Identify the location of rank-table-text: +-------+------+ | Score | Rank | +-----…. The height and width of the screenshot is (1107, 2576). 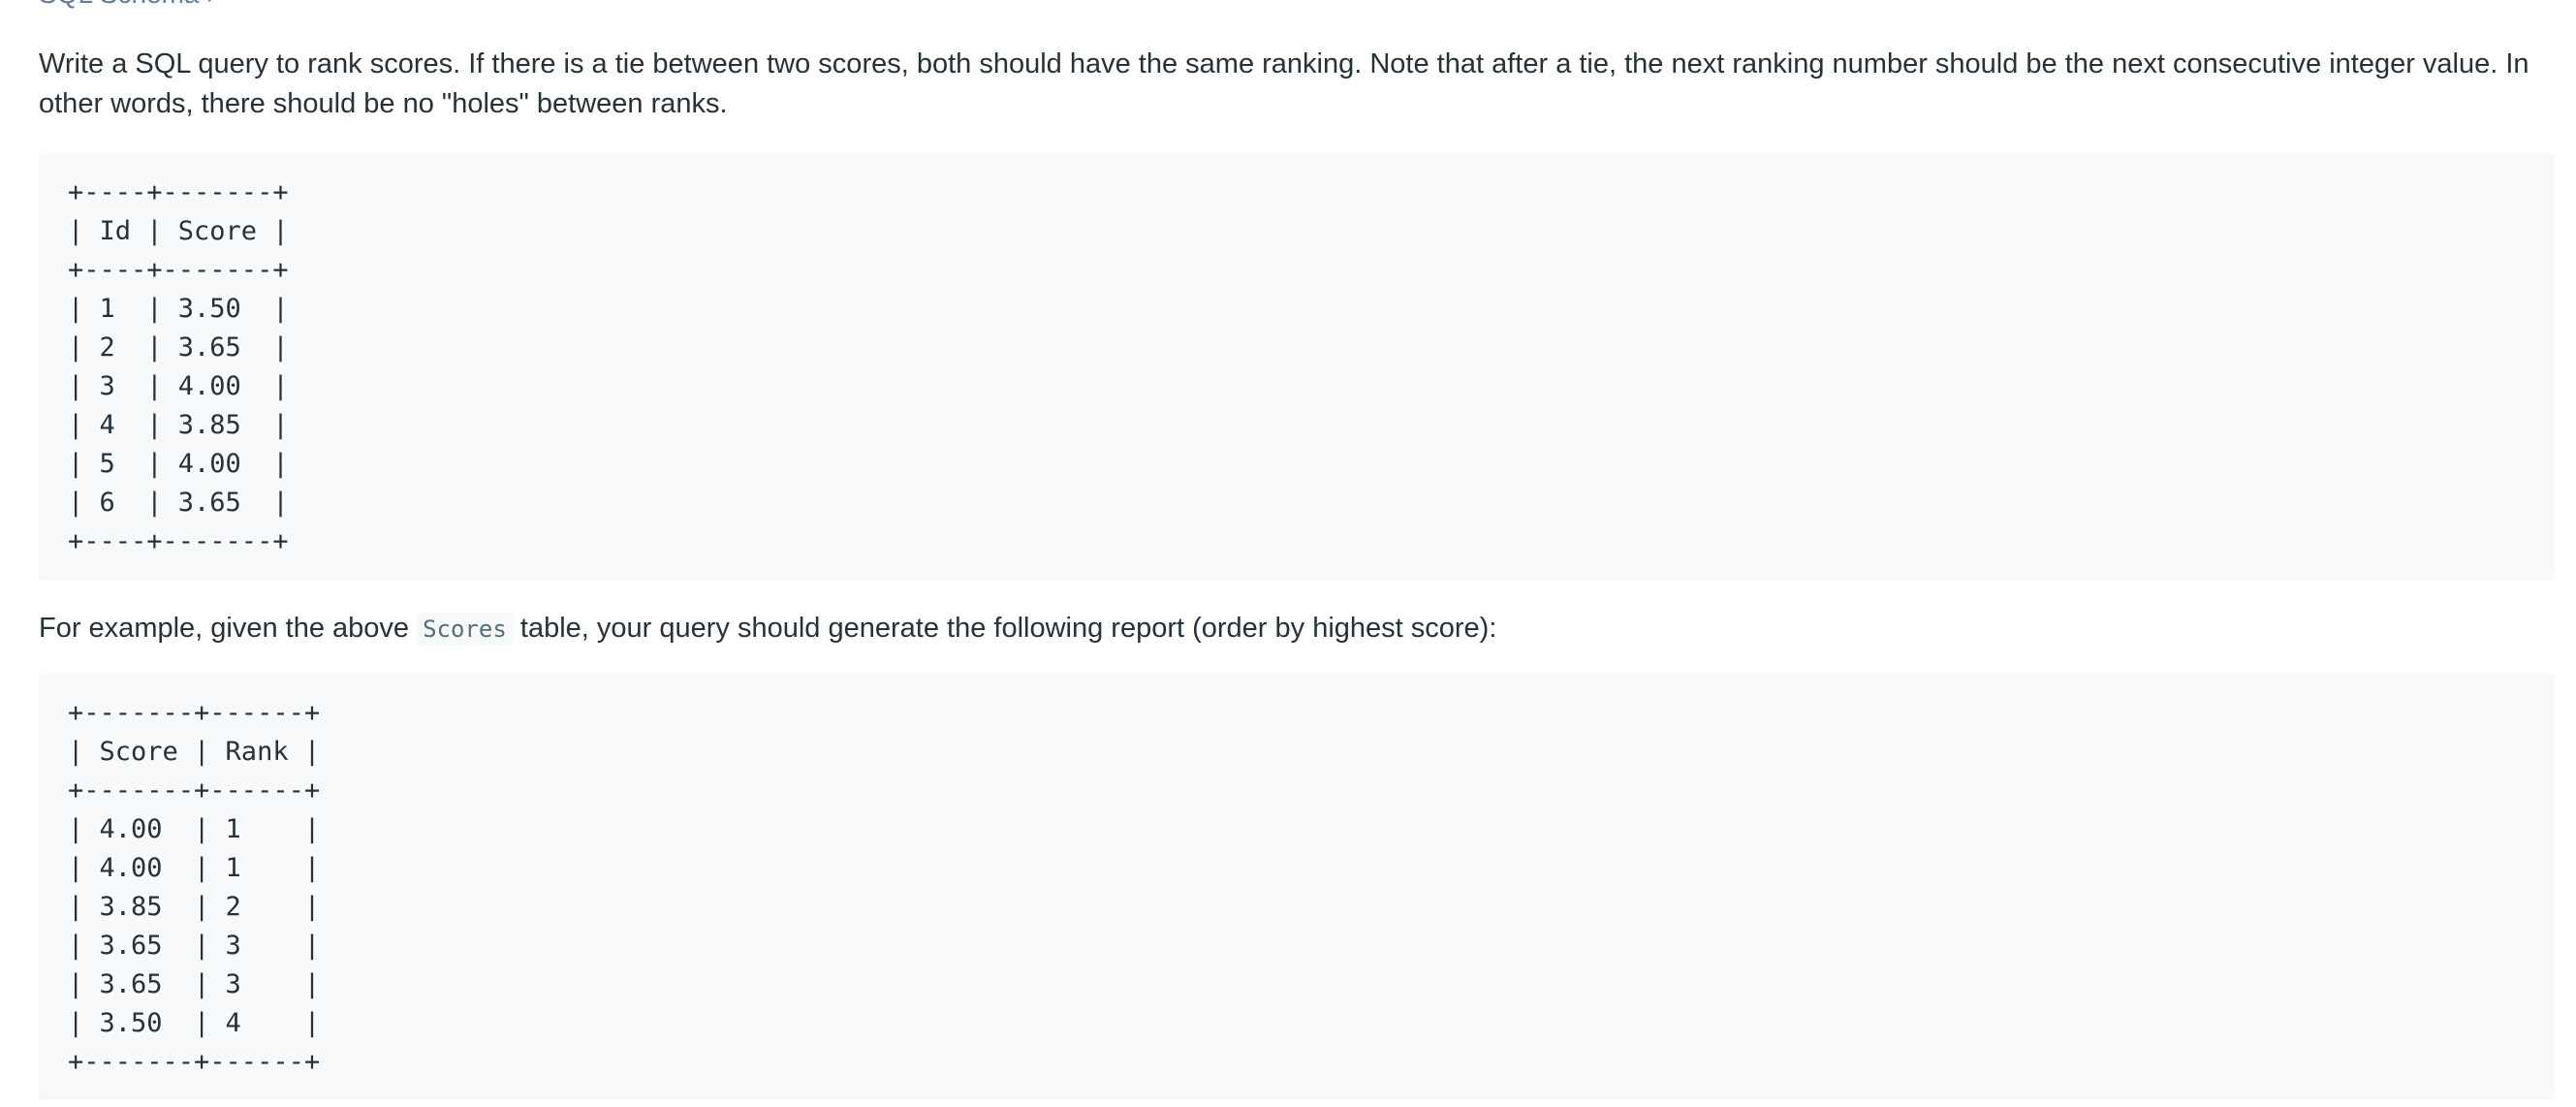
(194, 887).